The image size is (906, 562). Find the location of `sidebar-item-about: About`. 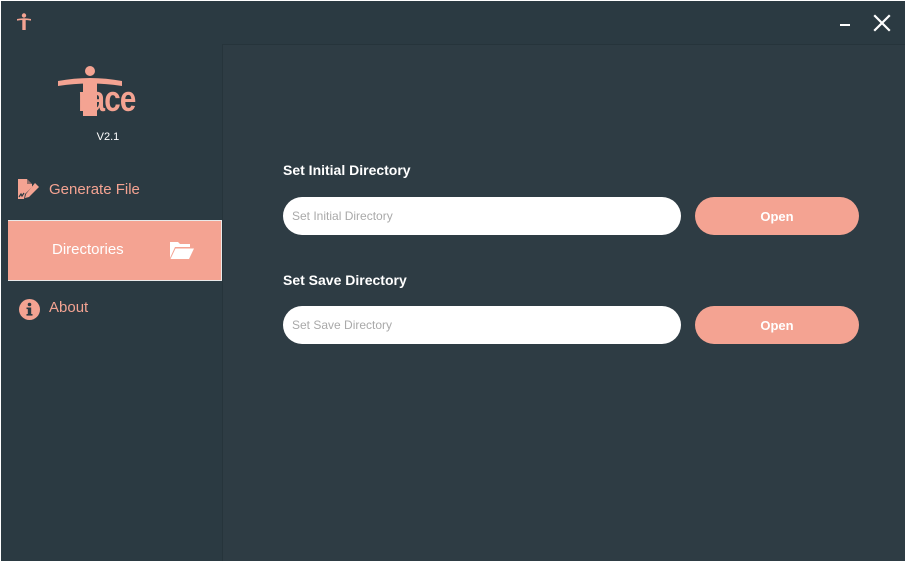

sidebar-item-about: About is located at coordinates (111, 309).